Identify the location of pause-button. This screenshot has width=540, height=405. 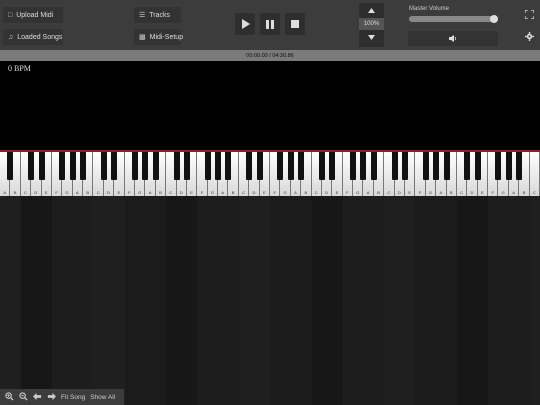
(270, 24).